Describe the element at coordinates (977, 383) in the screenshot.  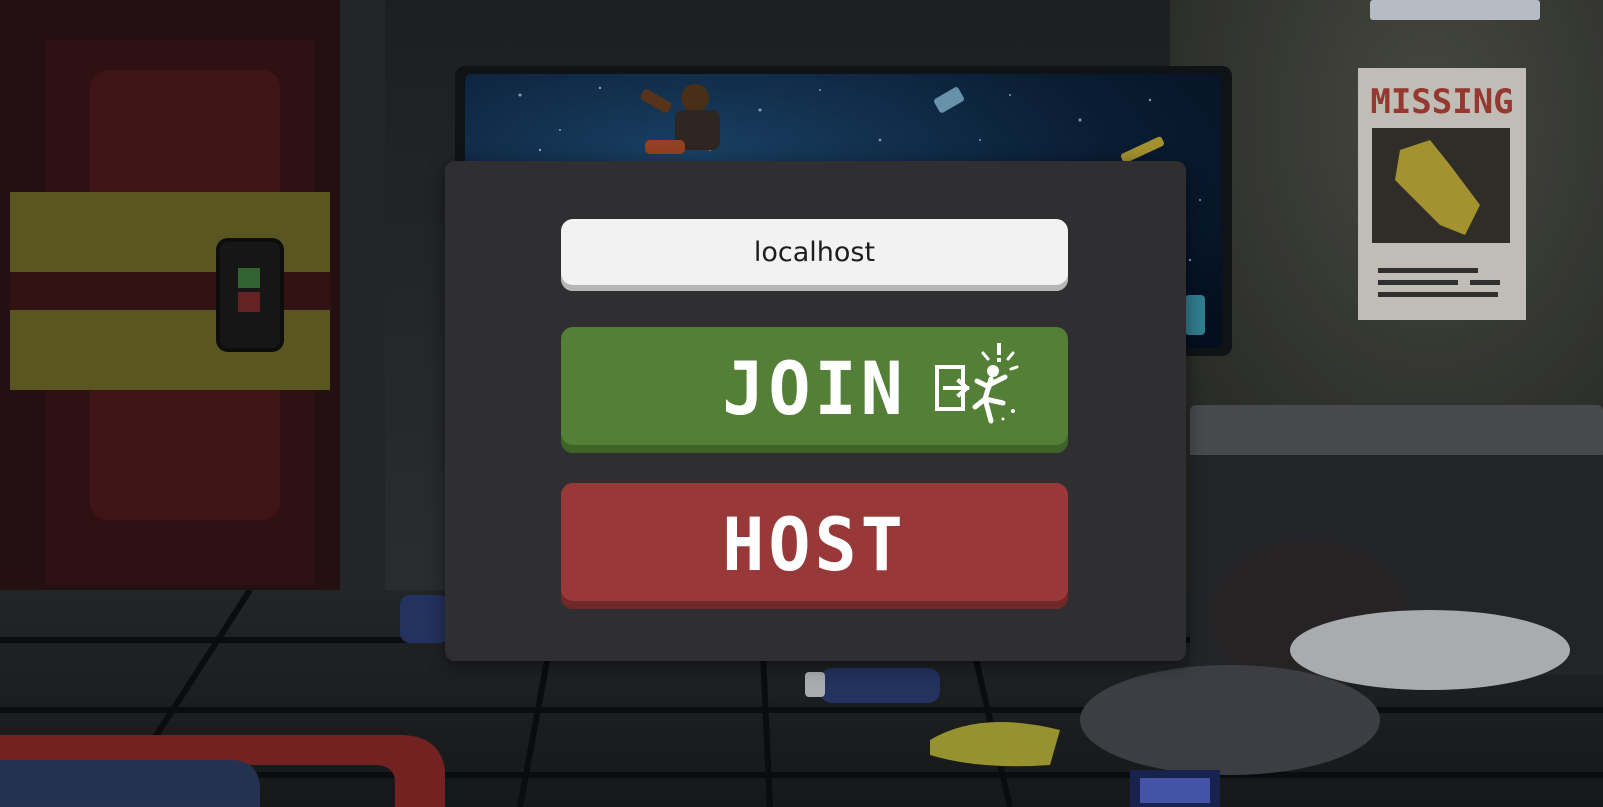
I see `door-exit-icon` at that location.